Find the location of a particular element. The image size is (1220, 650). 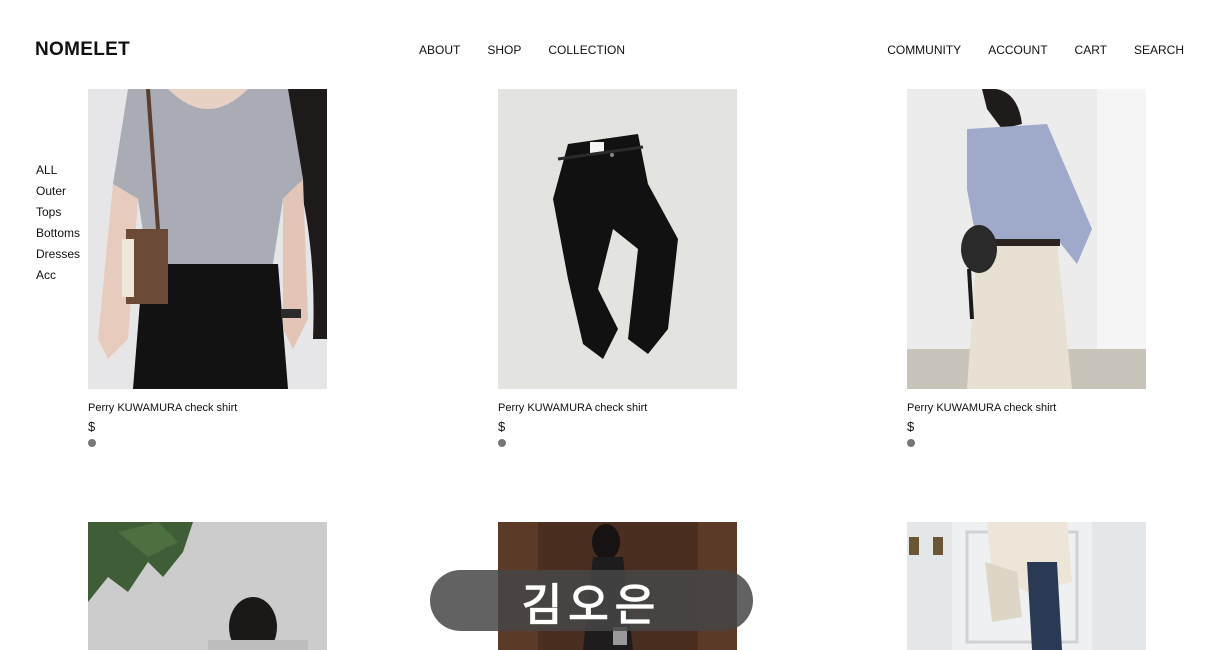

utility-nav: COMMUNITY ACCOUNT CART SEARCH is located at coordinates (1035, 50).